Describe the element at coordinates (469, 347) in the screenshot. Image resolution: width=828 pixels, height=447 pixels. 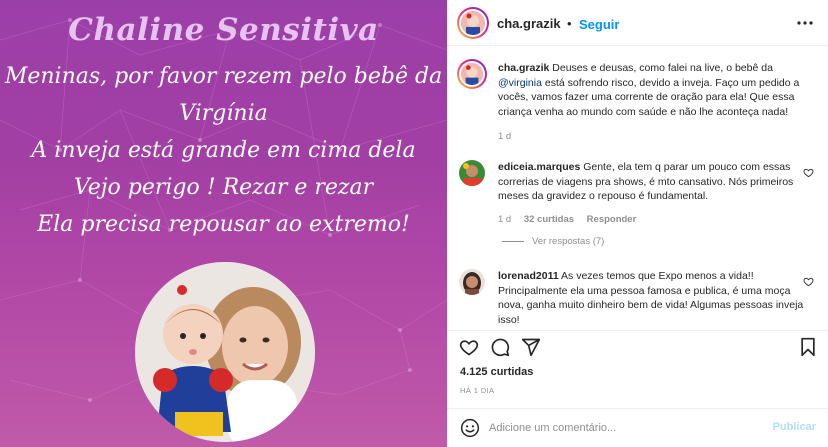
I see `heart-icon` at that location.